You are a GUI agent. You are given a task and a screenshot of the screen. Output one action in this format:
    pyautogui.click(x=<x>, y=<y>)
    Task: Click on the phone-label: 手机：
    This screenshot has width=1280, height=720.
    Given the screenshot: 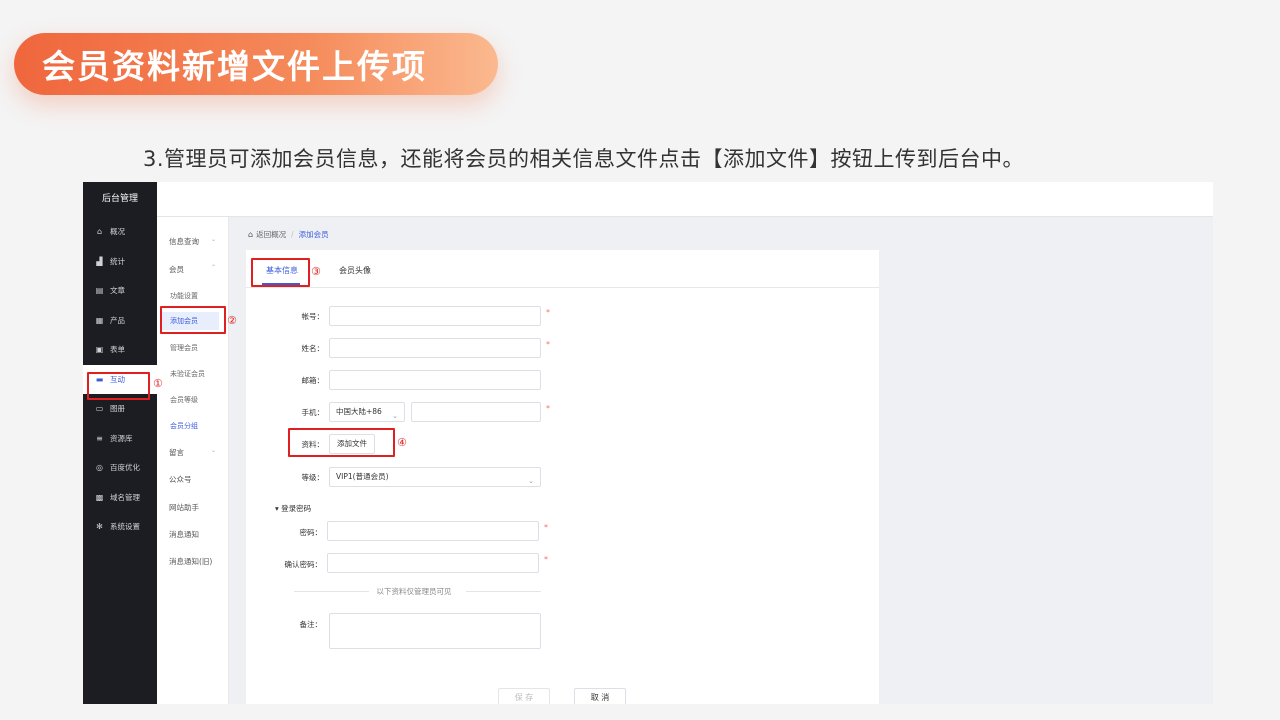 What is the action you would take?
    pyautogui.click(x=313, y=412)
    